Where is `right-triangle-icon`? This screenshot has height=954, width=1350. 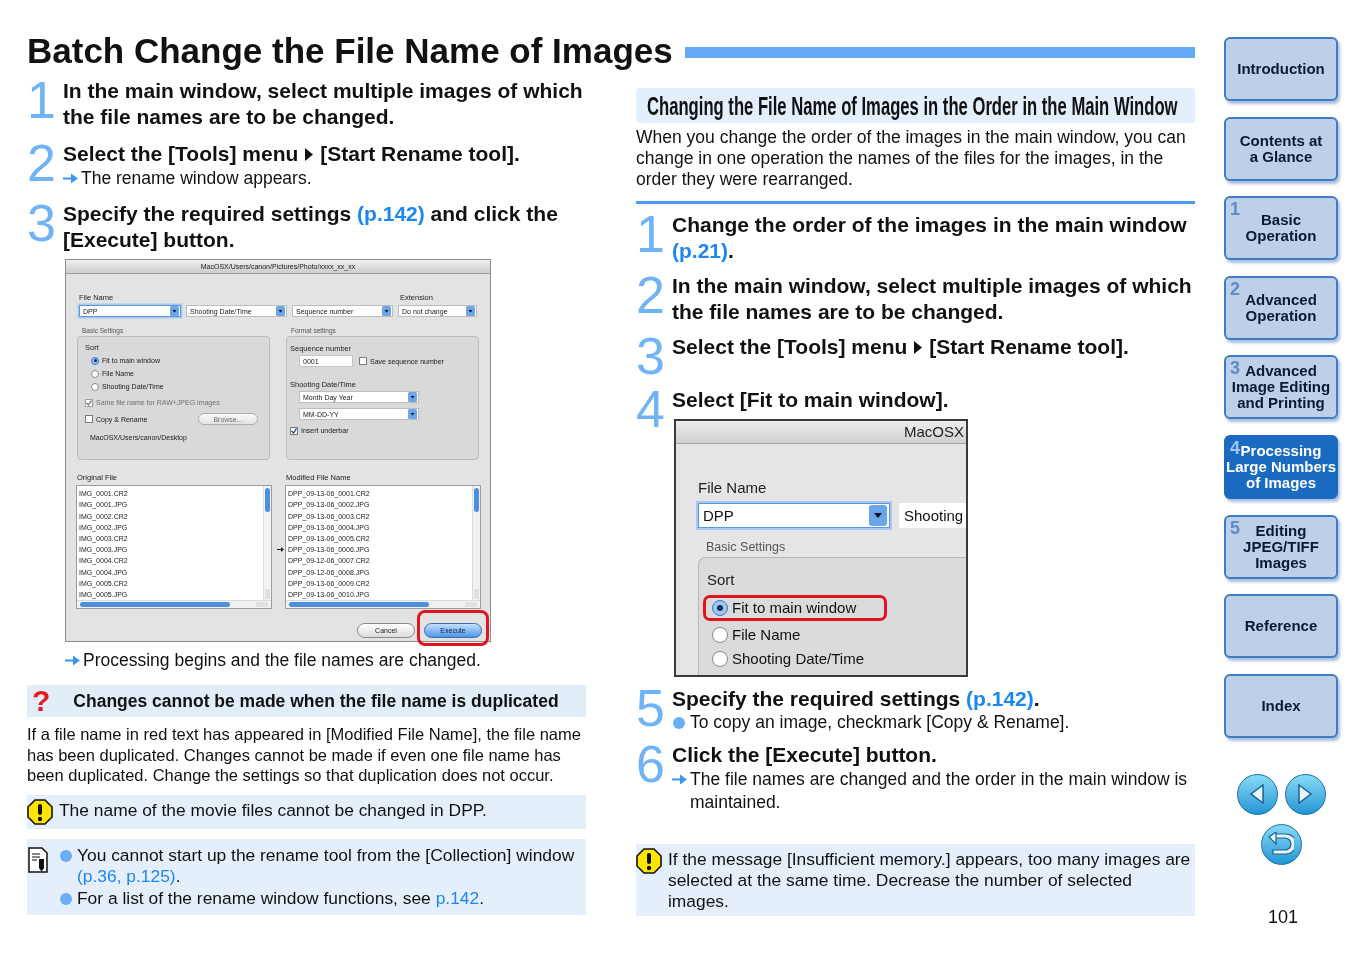 right-triangle-icon is located at coordinates (1305, 794).